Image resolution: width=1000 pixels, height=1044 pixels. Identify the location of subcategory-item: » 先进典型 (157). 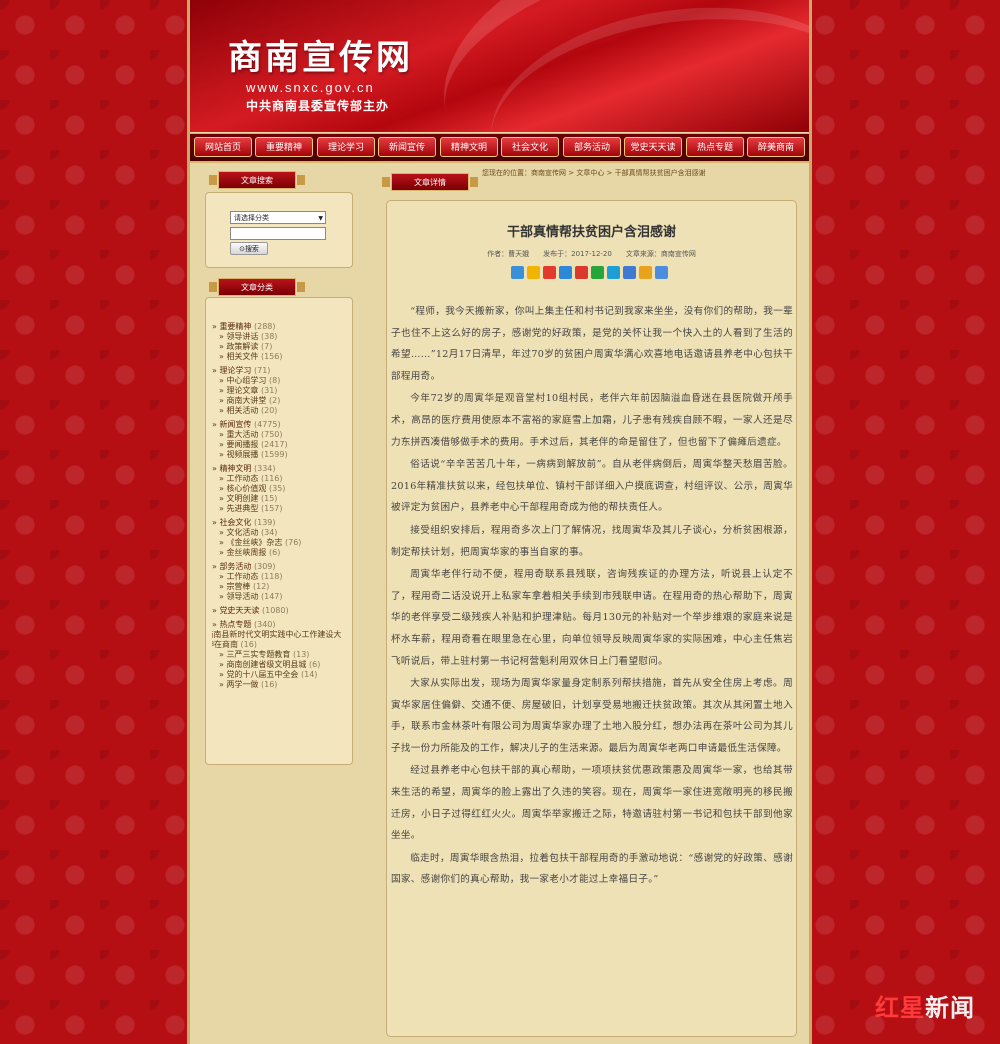
(282, 509).